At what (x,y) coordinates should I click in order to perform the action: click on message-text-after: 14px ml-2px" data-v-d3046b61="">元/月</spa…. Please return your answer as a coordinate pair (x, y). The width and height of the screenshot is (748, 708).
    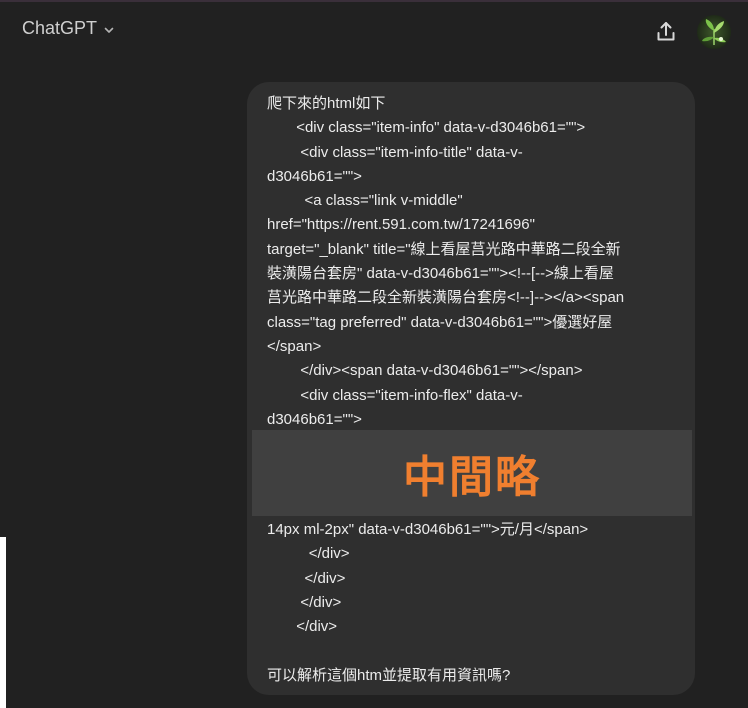
    Looking at the image, I should click on (428, 602).